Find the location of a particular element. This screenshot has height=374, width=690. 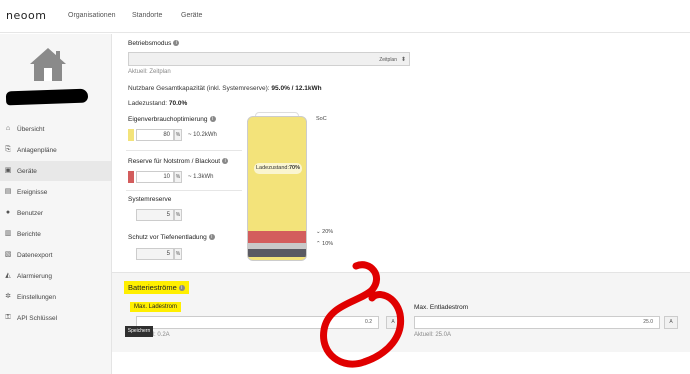

emergency-reserve-label: Reserve für Notstrom / Blackout i is located at coordinates (178, 161).